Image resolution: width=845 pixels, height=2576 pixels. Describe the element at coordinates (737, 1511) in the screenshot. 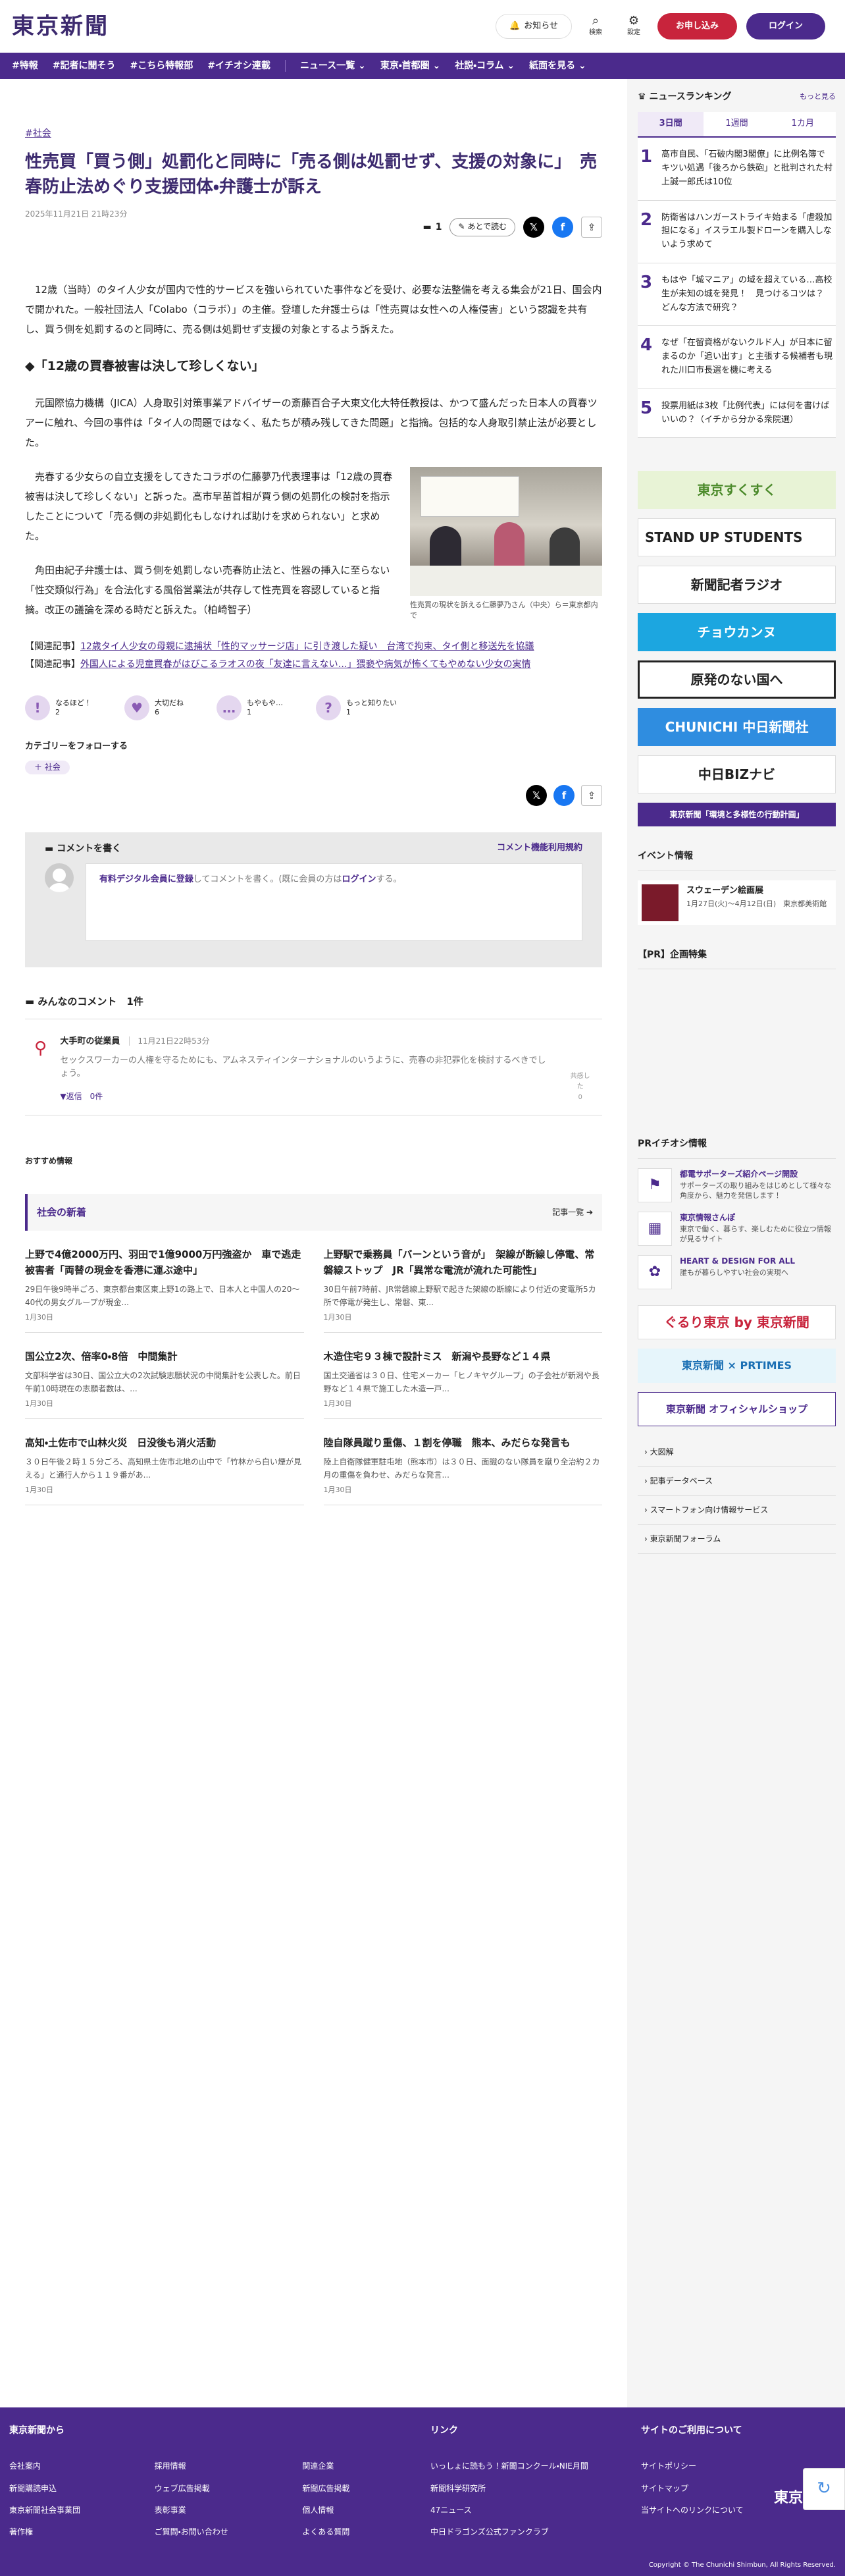

I see `side-link: › スマートフォン向け情報サービス` at that location.